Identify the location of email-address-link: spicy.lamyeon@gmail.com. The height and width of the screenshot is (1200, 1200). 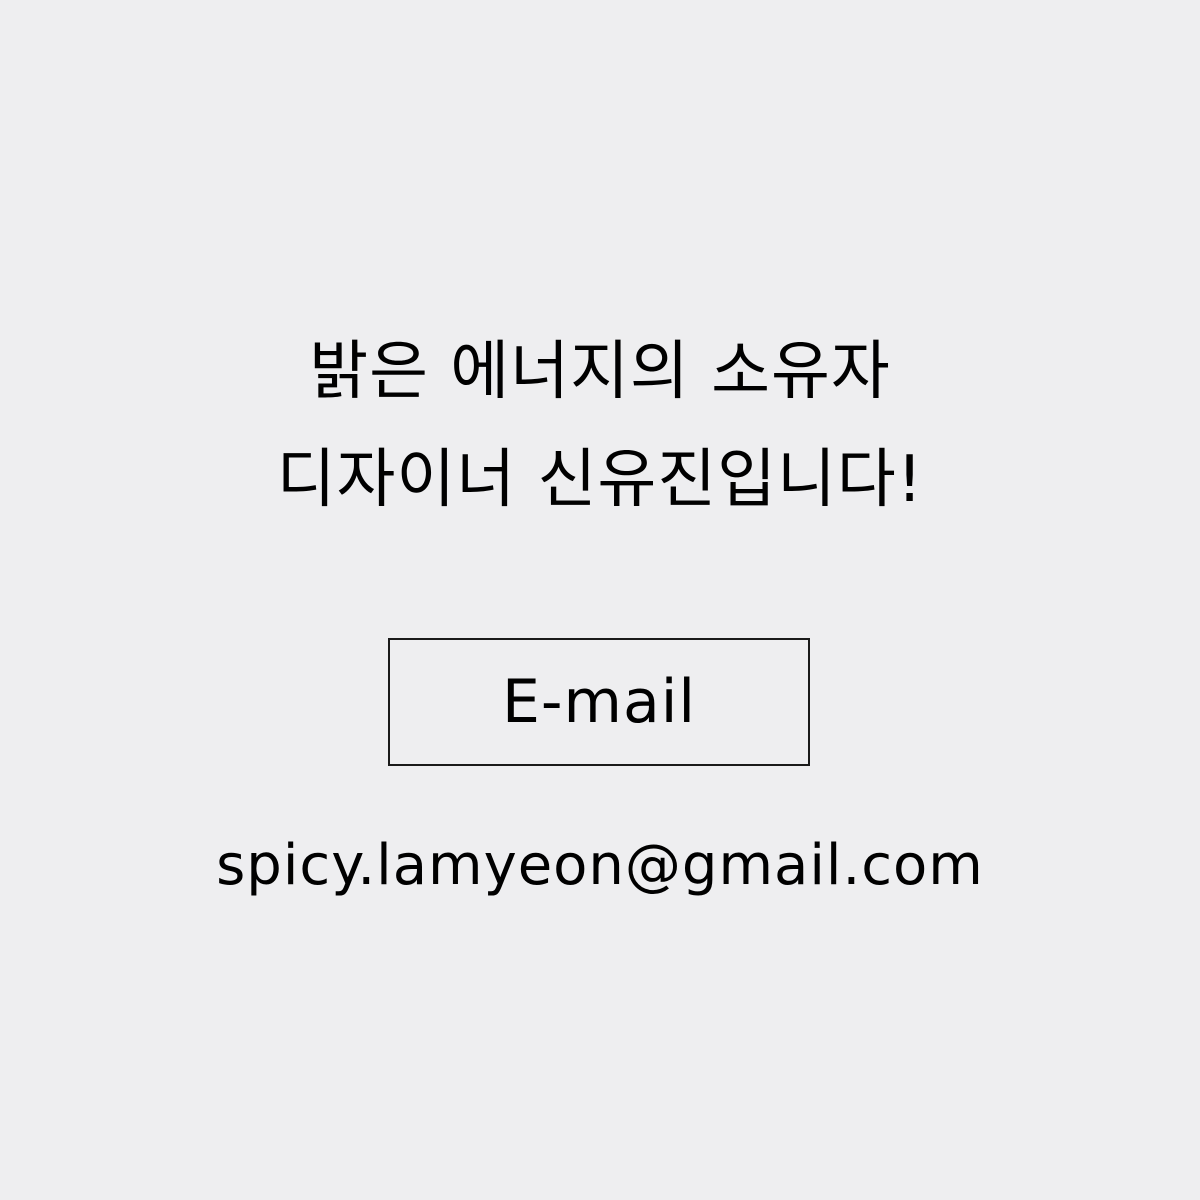
(600, 866).